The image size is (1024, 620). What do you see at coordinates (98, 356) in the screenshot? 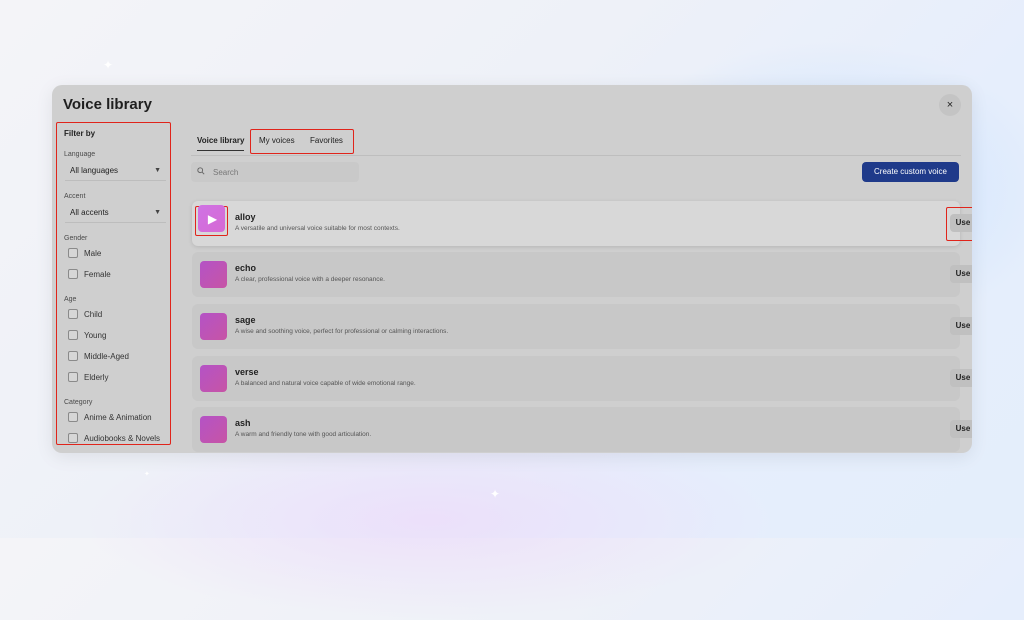
I see `filter-option-middle-aged: Middle-Aged` at bounding box center [98, 356].